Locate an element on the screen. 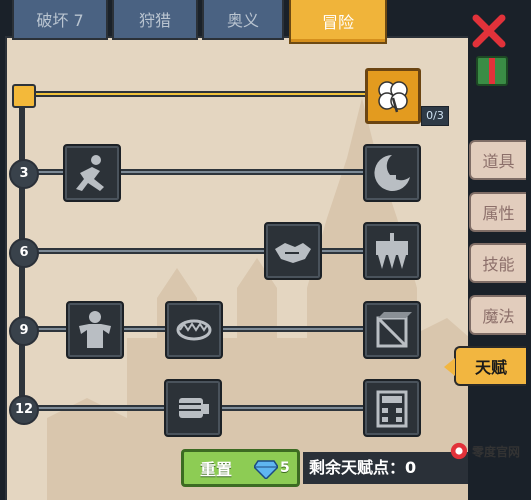  sidebar-item-items-label: 道具 is located at coordinates (498, 161).